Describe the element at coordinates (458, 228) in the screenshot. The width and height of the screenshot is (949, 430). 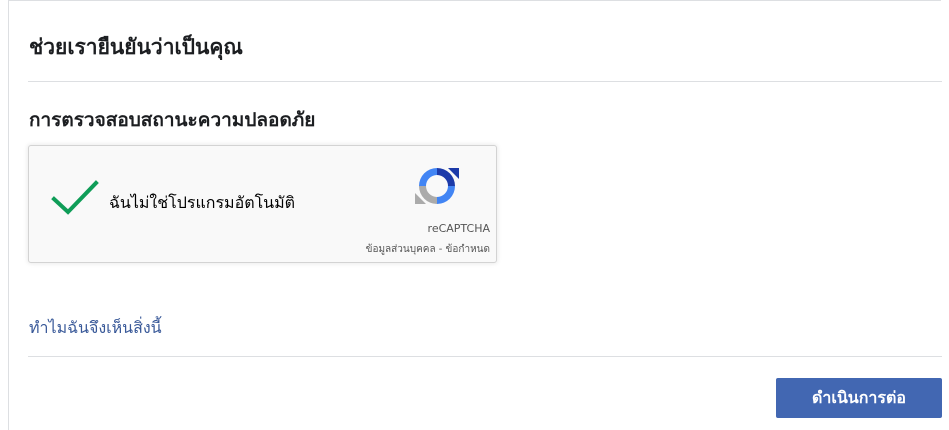
I see `recaptcha-brand: reCAPTCHA` at that location.